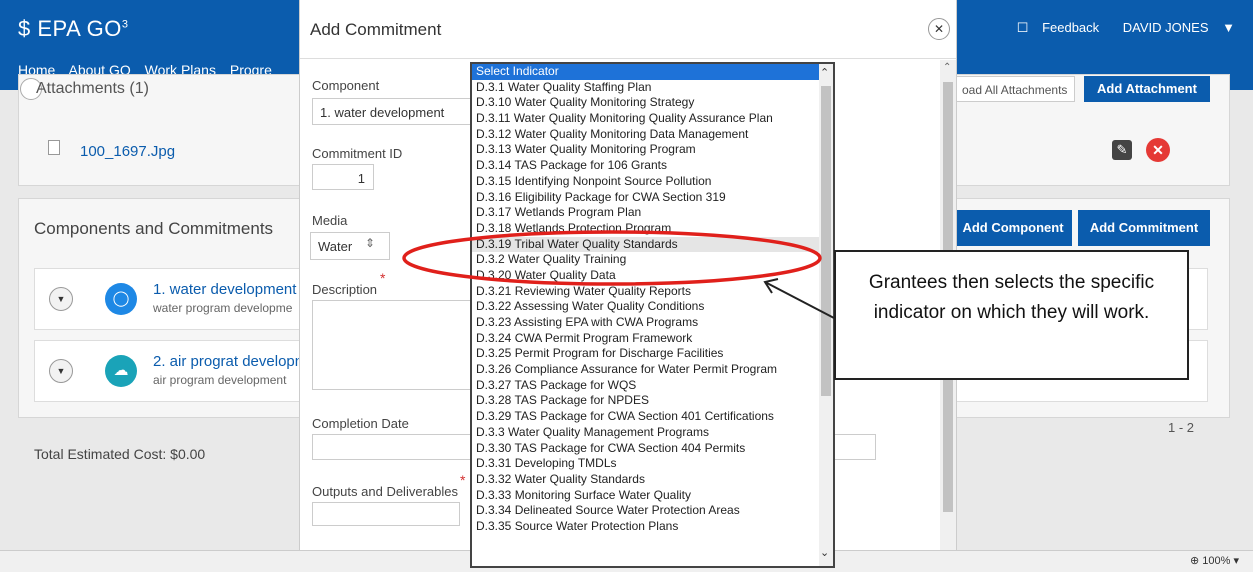 This screenshot has width=1253, height=572. I want to click on user-area: ☐ Feedback DAVID JONES ▼, so click(1116, 28).